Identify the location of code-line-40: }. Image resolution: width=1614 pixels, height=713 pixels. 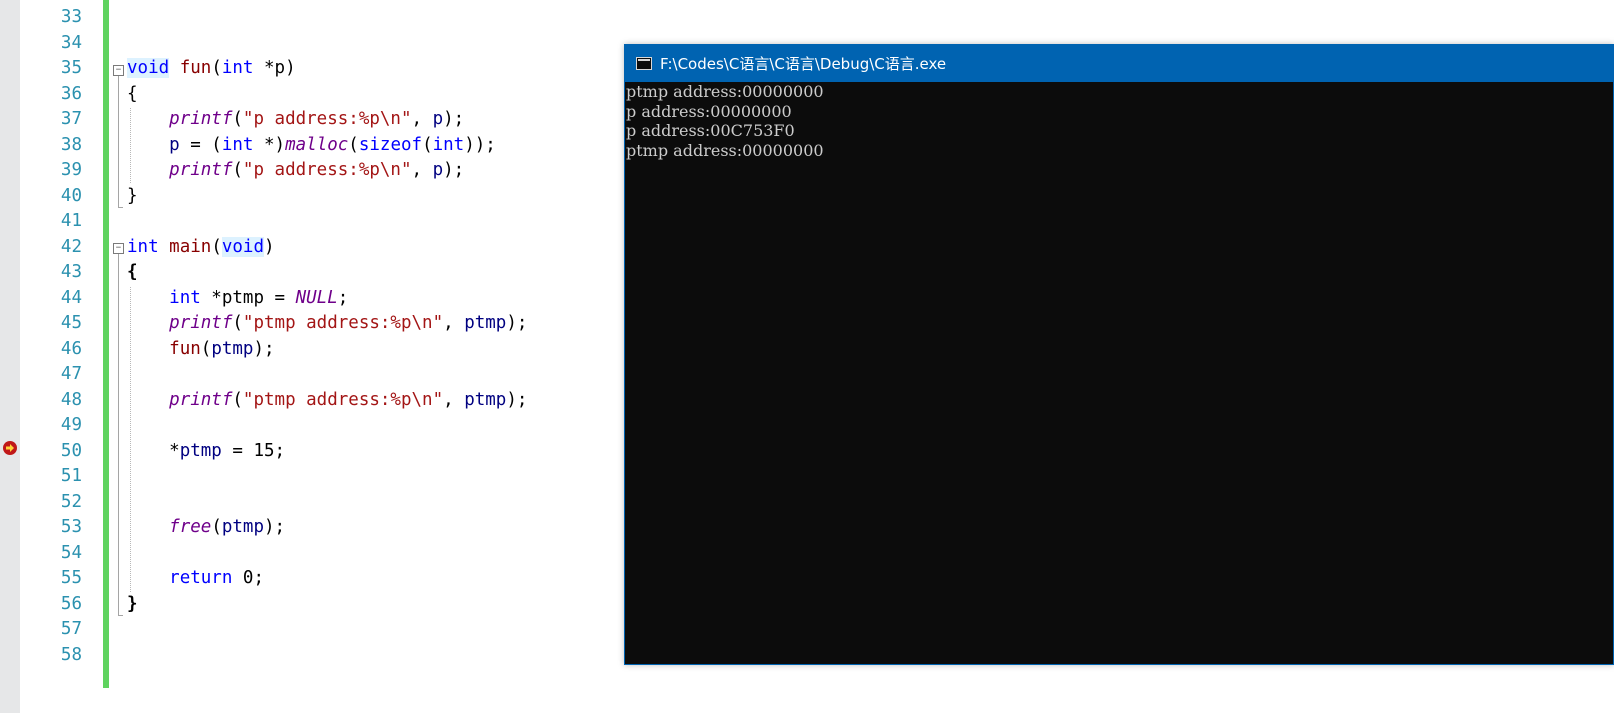
(132, 196).